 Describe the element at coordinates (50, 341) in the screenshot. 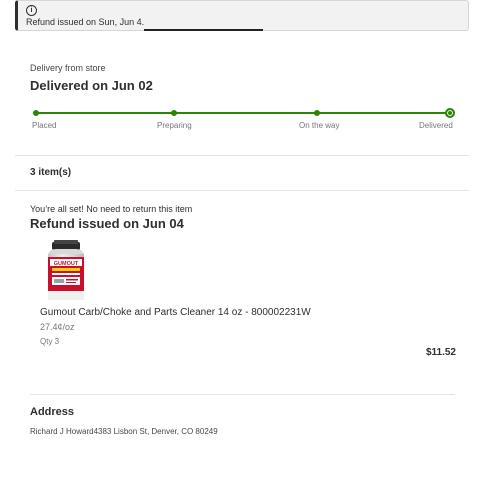

I see `product-quantity: Qty 3` at that location.